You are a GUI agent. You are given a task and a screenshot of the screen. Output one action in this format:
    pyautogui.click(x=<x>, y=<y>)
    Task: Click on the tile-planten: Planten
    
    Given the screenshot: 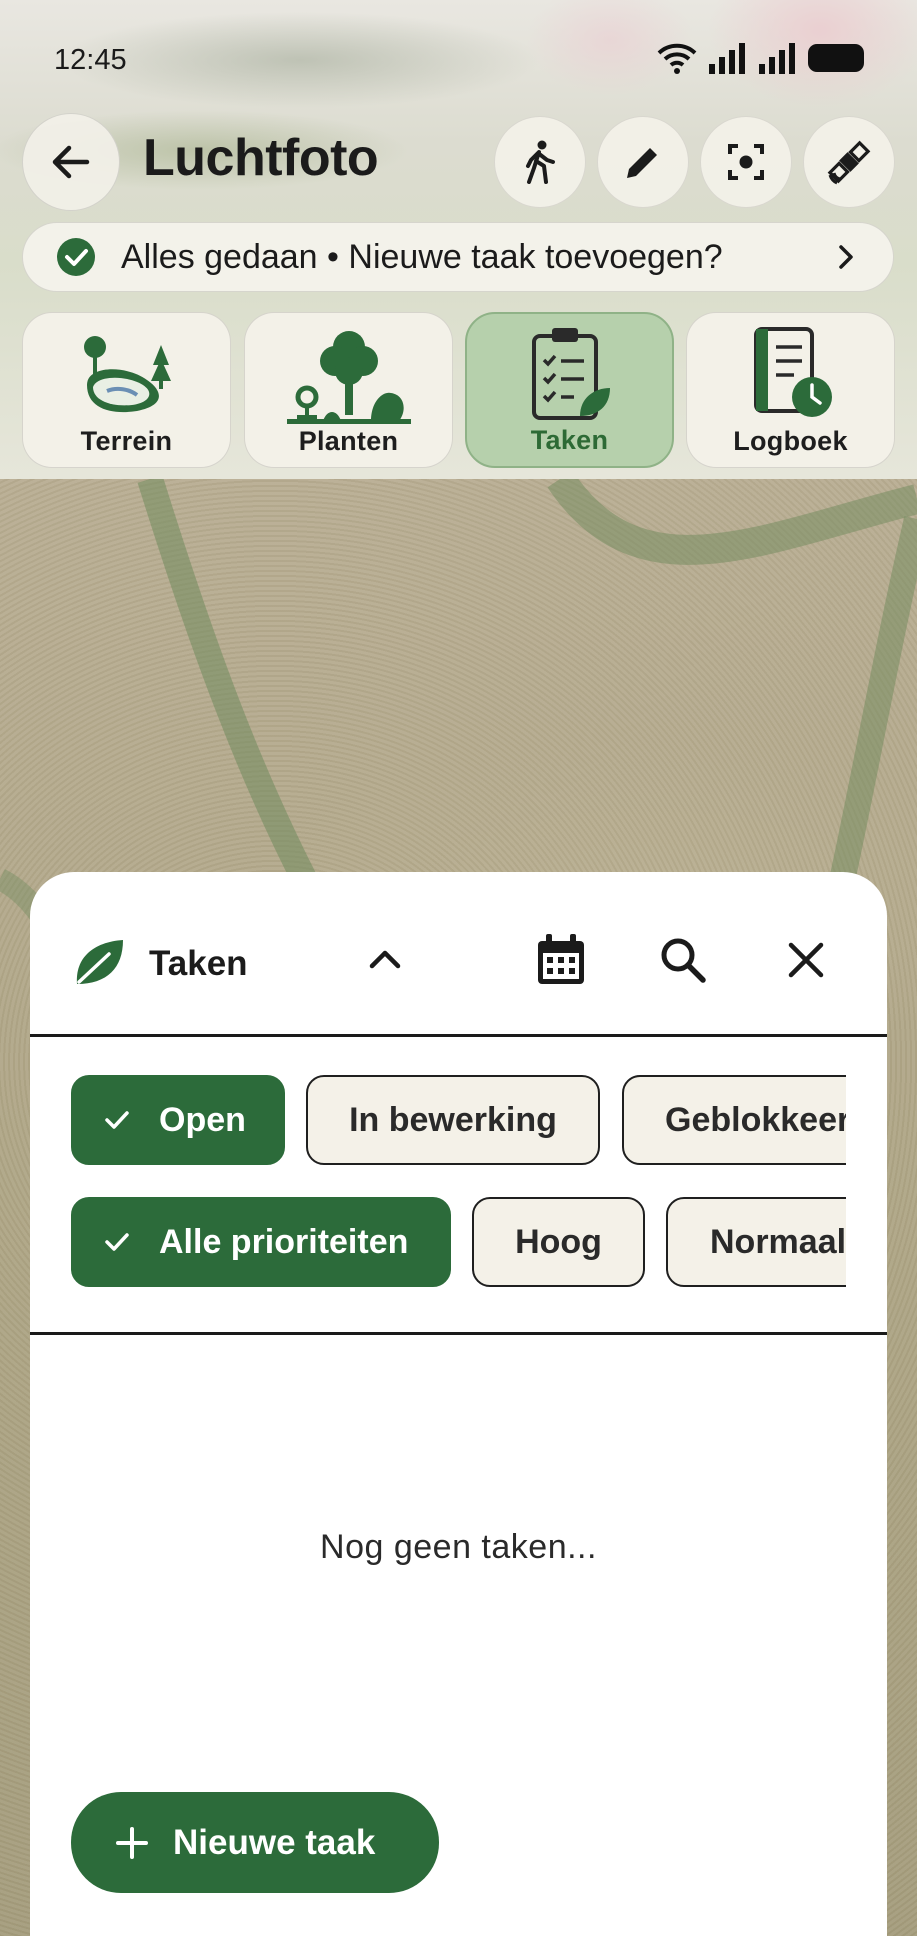 What is the action you would take?
    pyautogui.click(x=348, y=390)
    